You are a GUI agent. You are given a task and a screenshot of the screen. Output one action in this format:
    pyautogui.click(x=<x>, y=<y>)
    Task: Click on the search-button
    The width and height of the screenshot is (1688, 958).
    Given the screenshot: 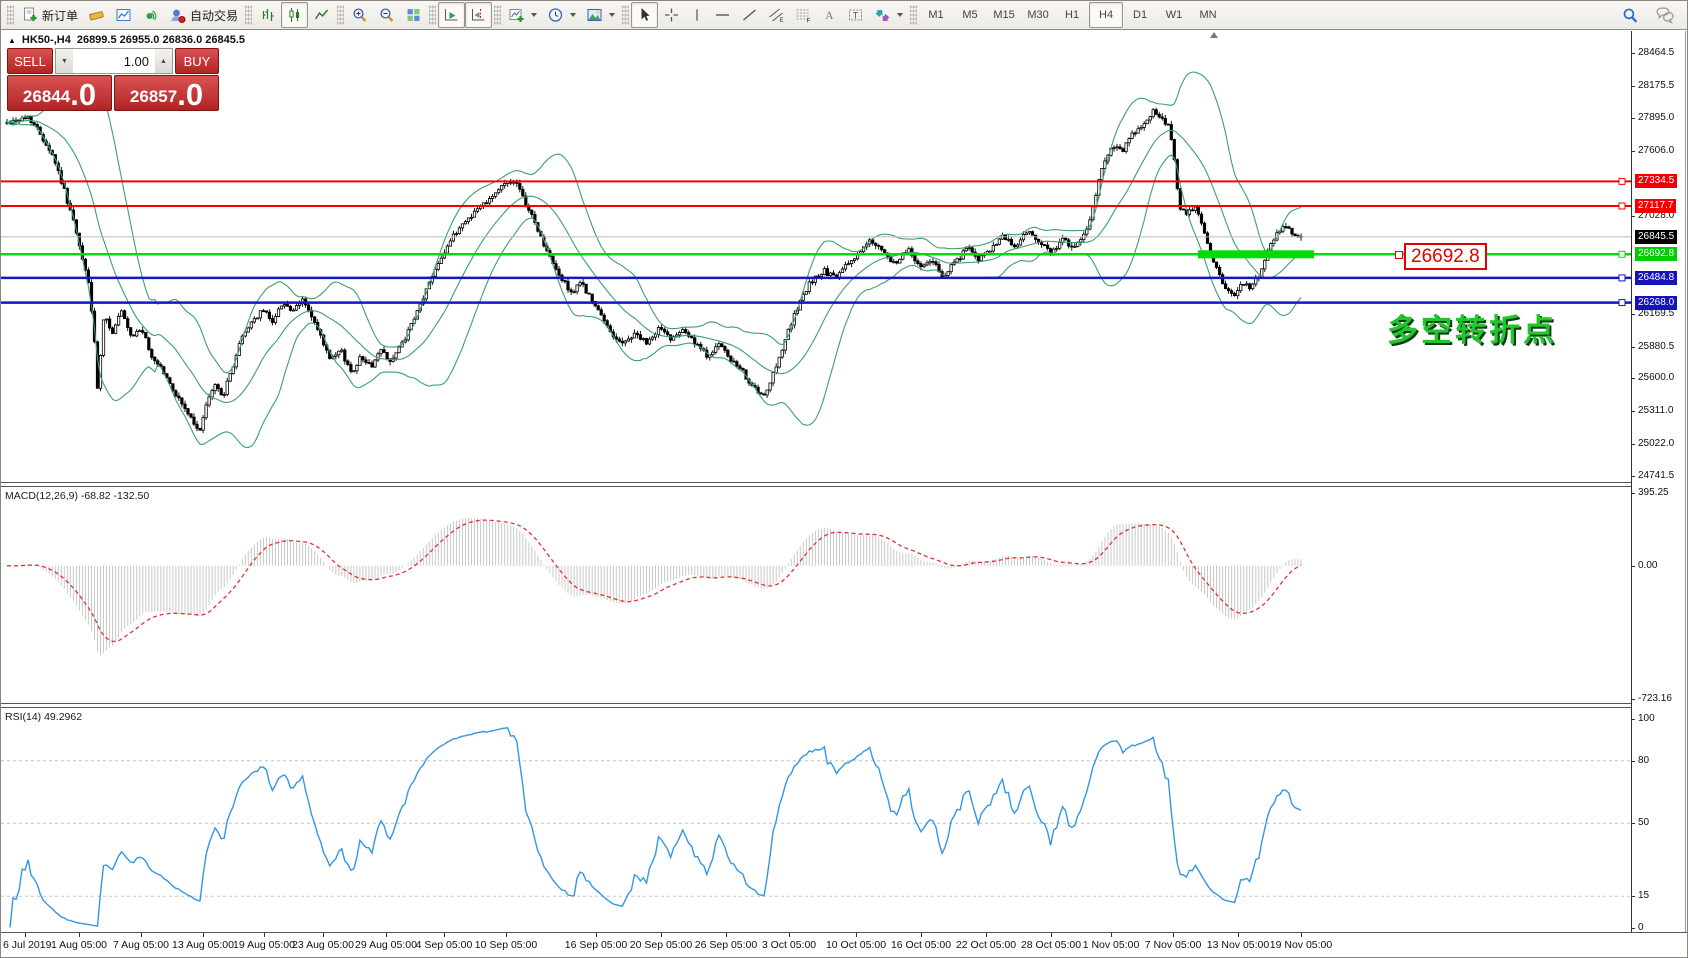 What is the action you would take?
    pyautogui.click(x=1630, y=15)
    